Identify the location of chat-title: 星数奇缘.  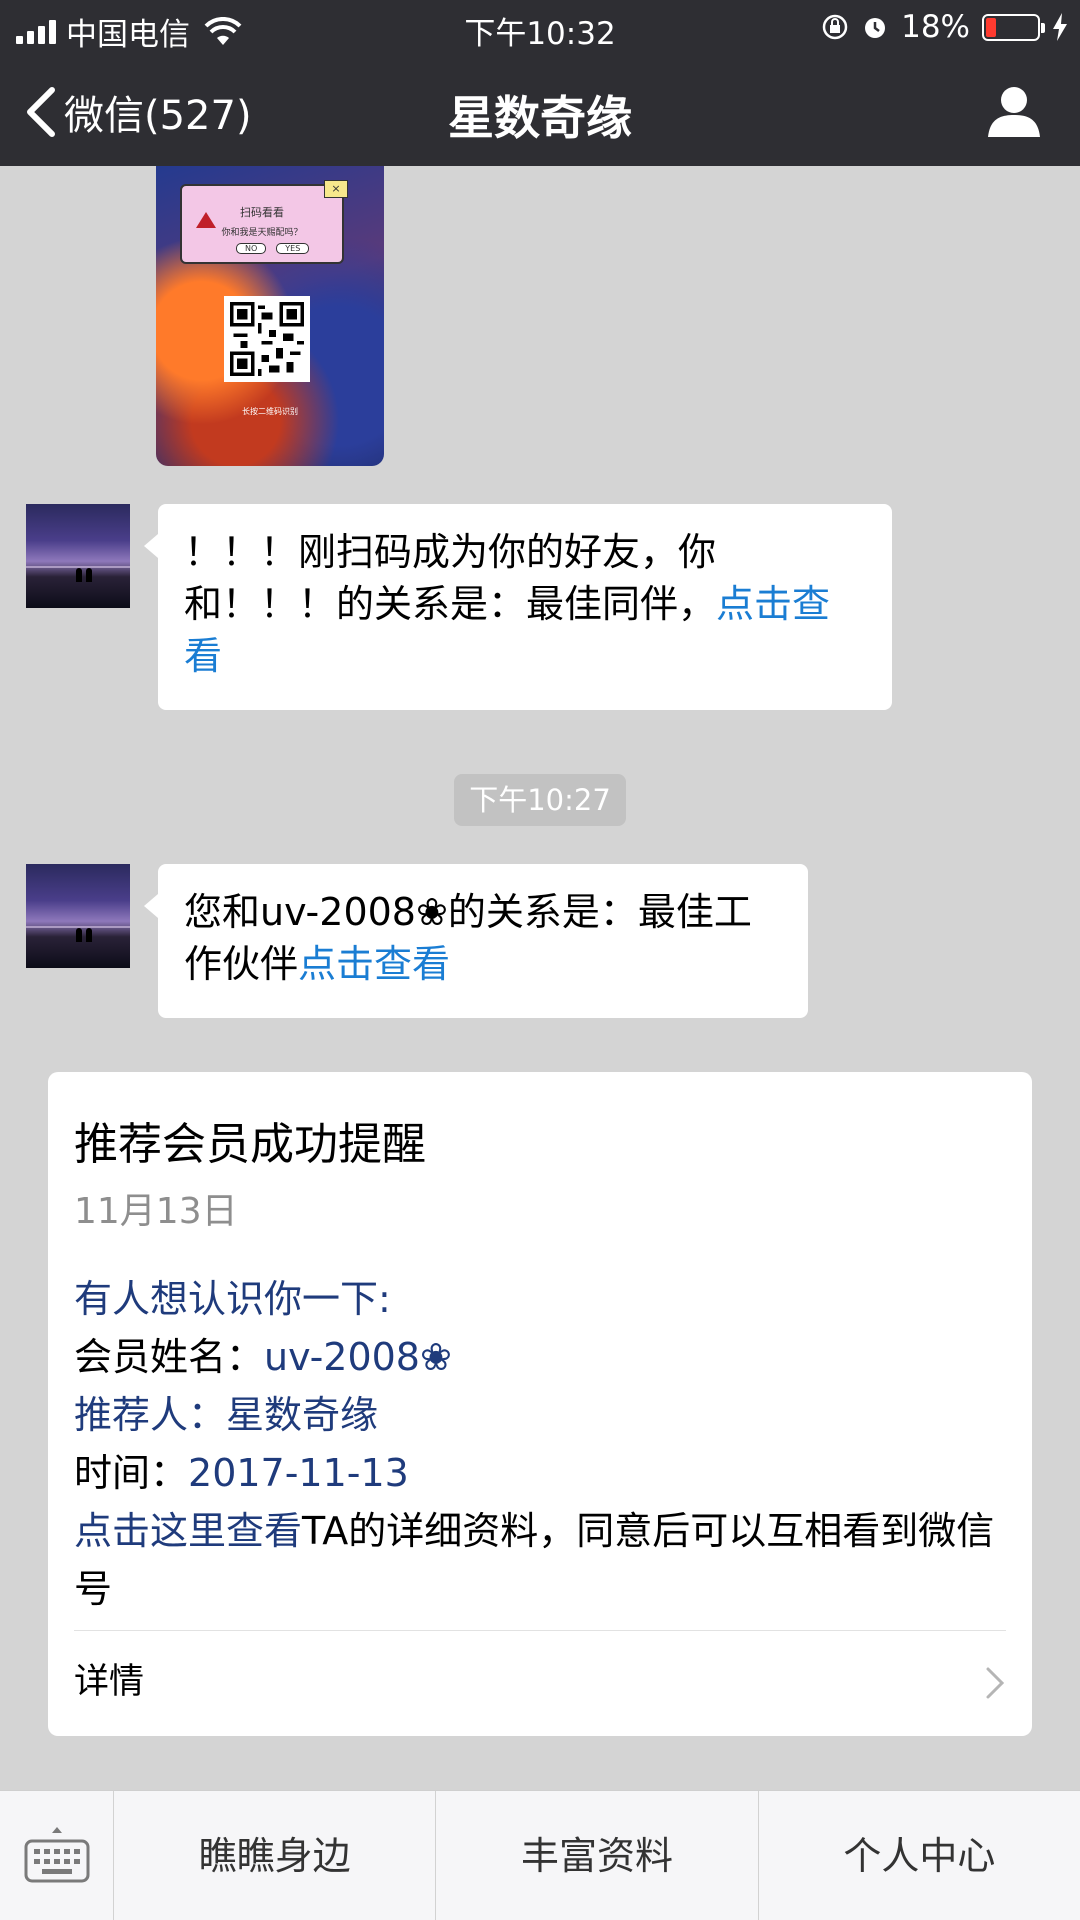
(540, 118).